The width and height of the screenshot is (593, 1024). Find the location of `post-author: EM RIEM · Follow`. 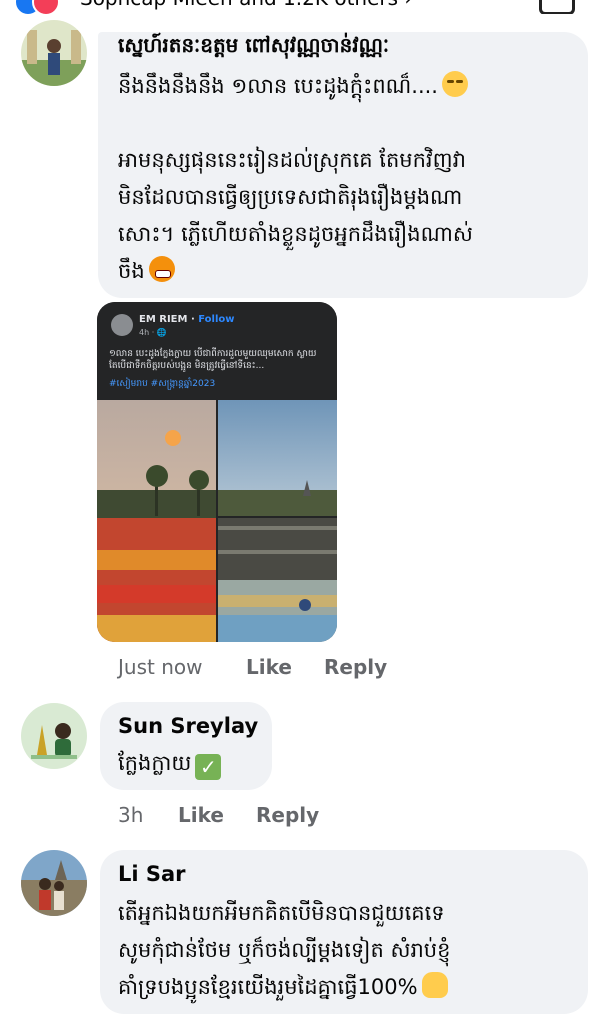

post-author: EM RIEM · Follow is located at coordinates (187, 319).